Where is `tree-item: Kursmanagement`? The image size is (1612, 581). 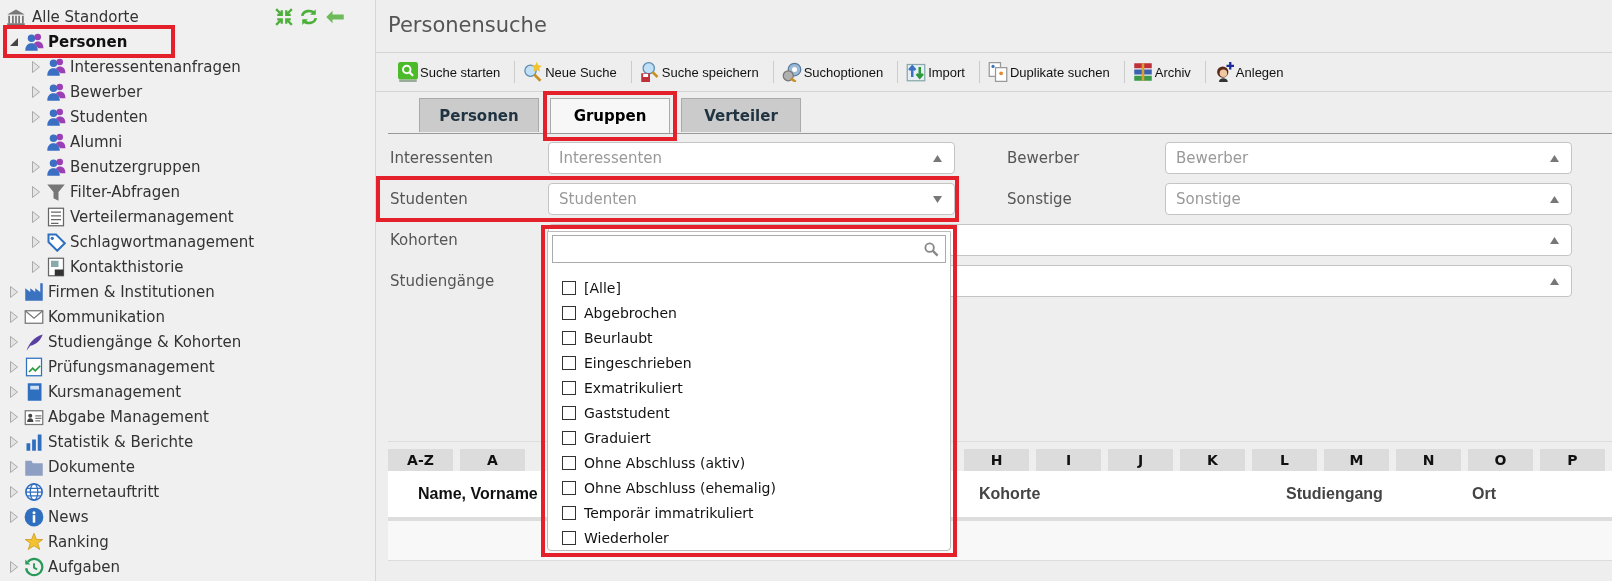 tree-item: Kursmanagement is located at coordinates (97, 391).